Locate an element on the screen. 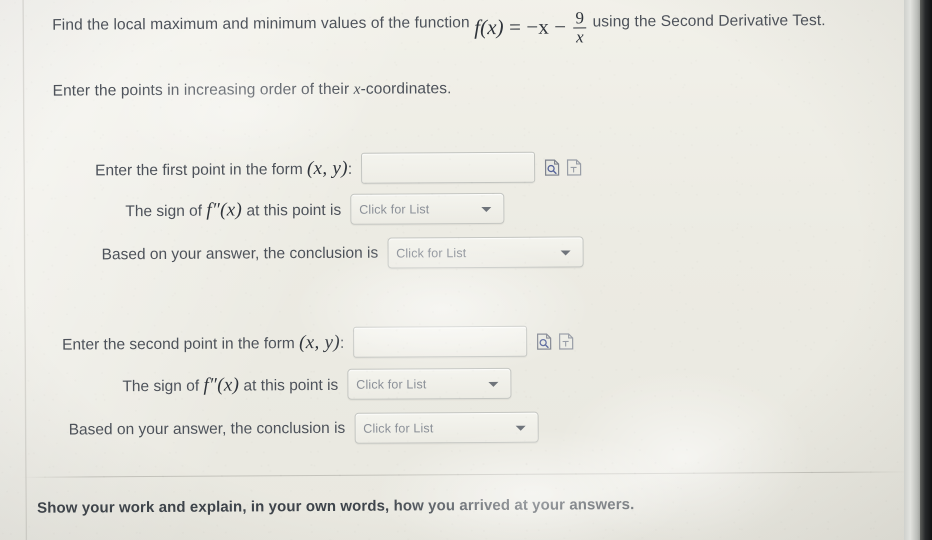 The width and height of the screenshot is (932, 540). first-point-sign-dropdown-value: Click for List is located at coordinates (394, 209).